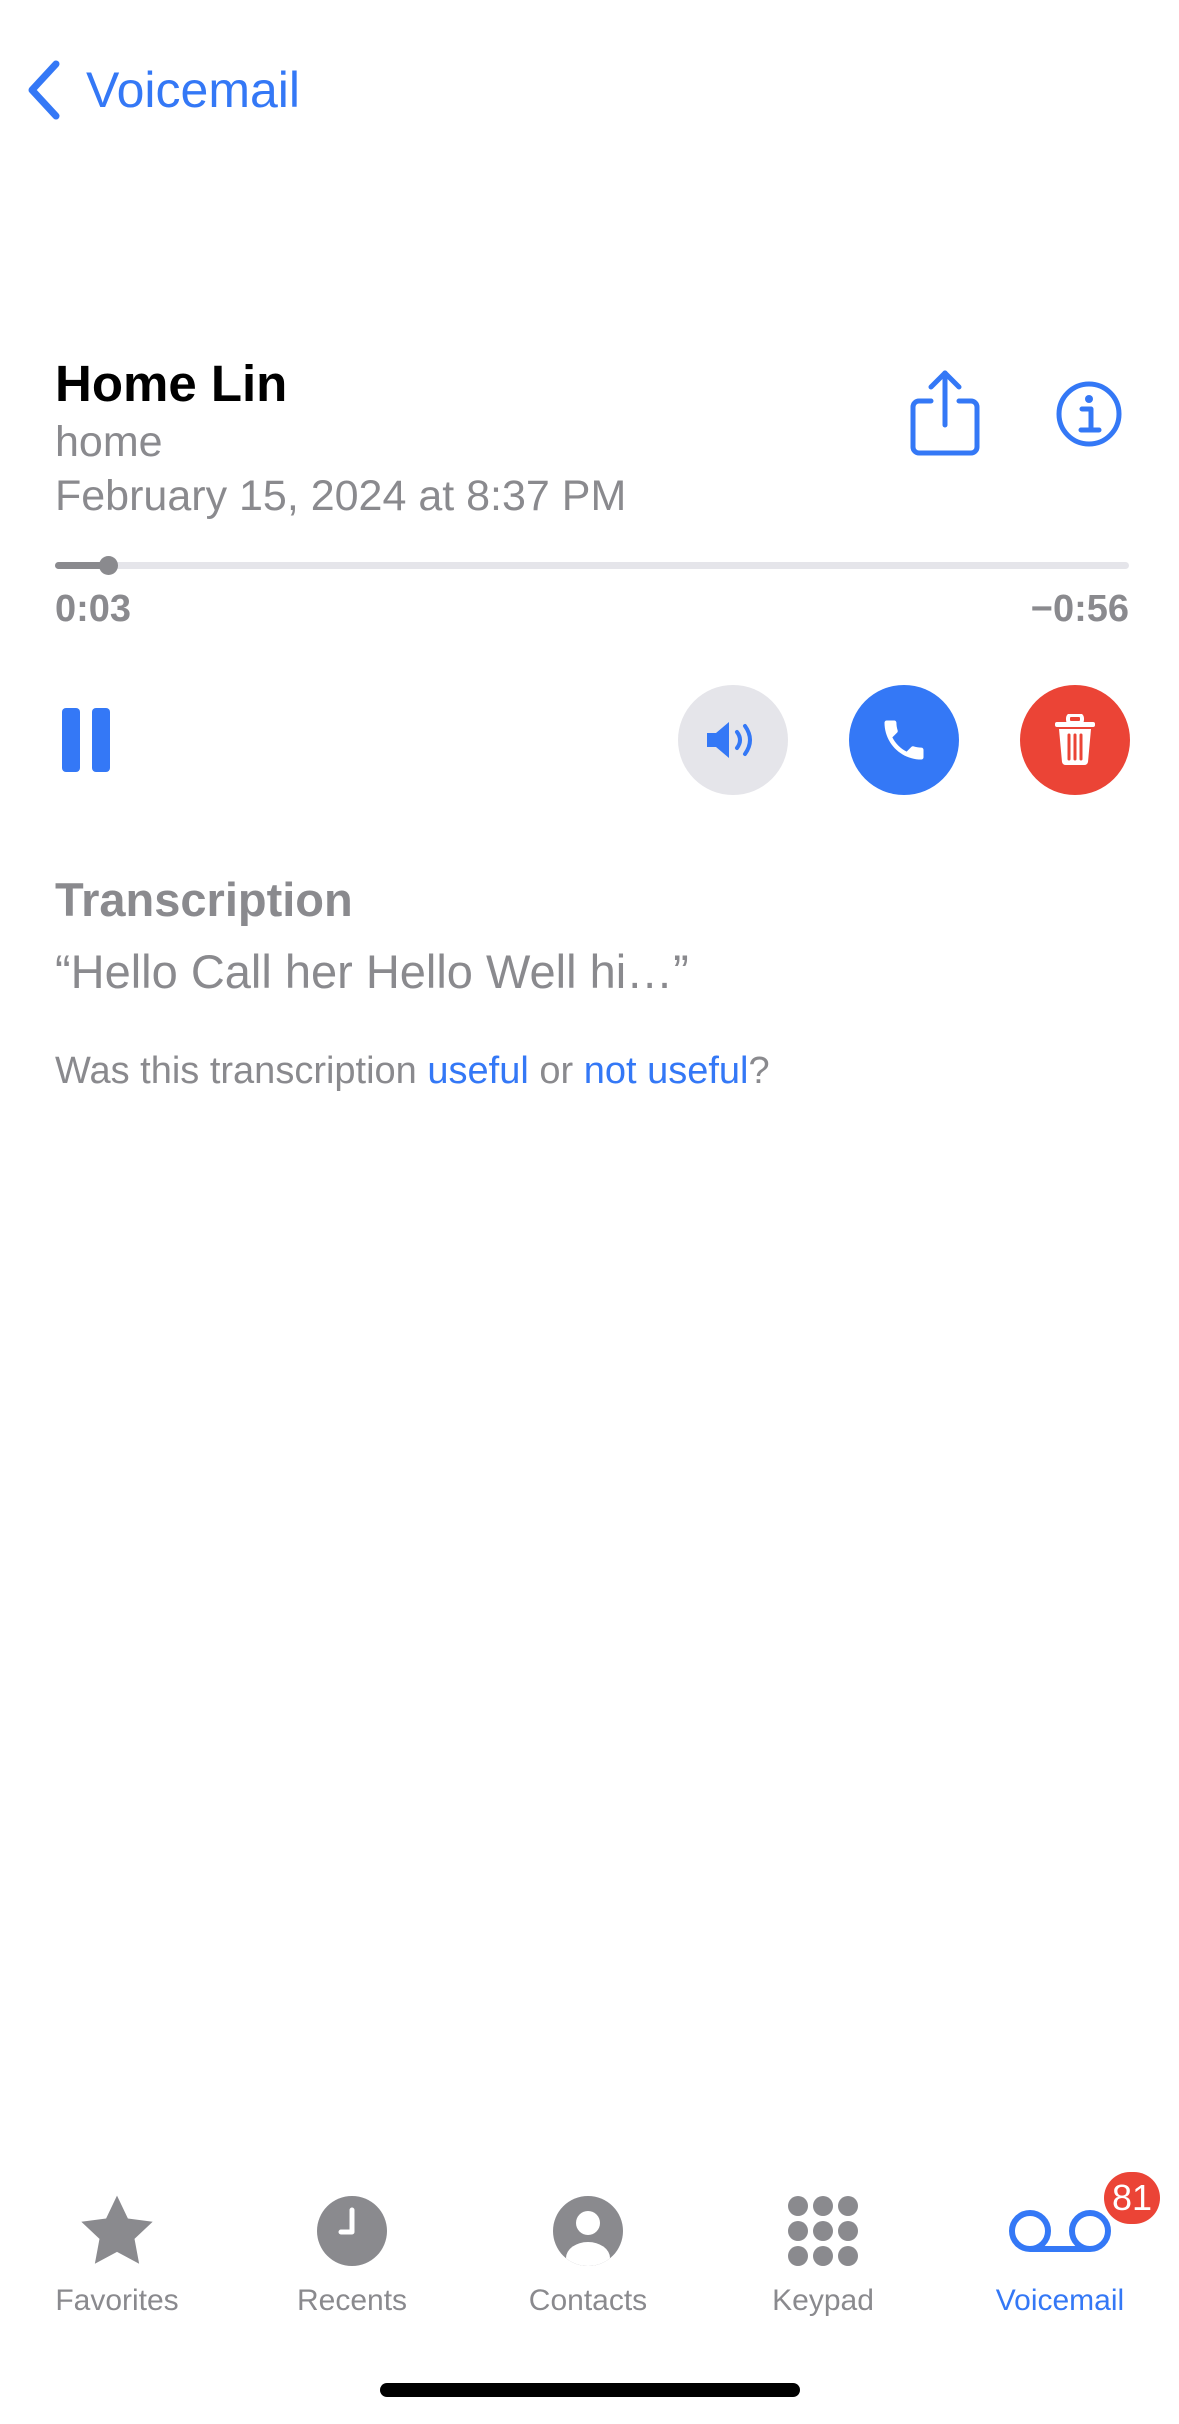 Image resolution: width=1179 pixels, height=2424 pixels. What do you see at coordinates (71, 740) in the screenshot?
I see `pause-icon` at bounding box center [71, 740].